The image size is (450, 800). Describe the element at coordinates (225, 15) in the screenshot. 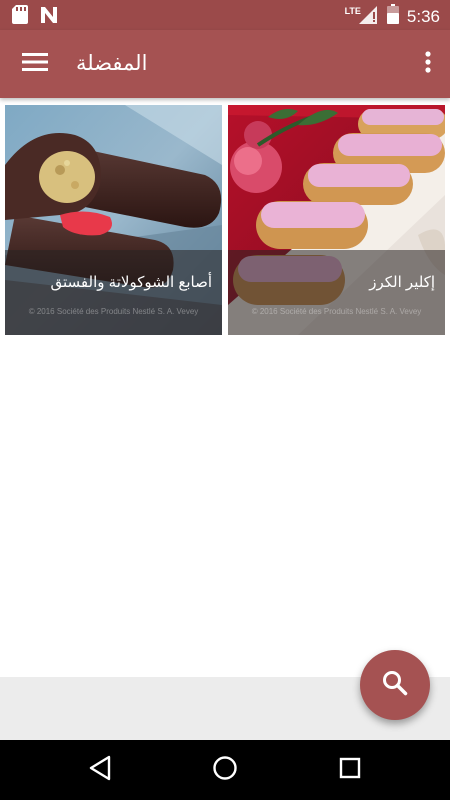

I see `status-bar: LTE 5:36` at that location.